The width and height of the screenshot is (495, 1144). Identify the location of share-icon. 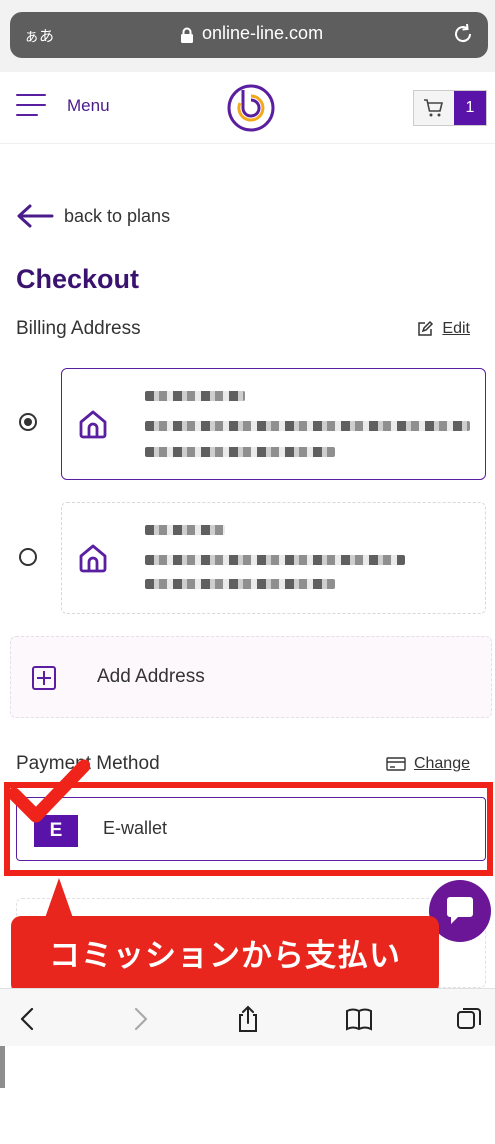
(248, 1019).